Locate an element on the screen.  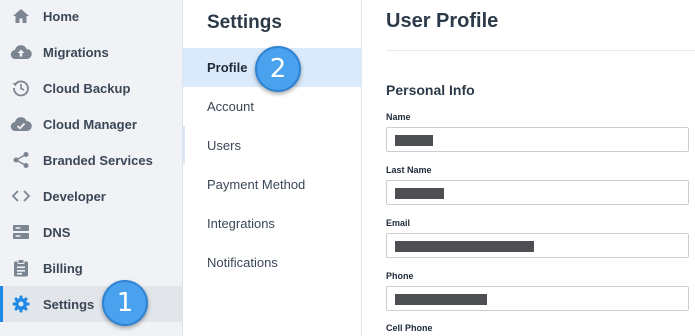
step-badge-number: 2 is located at coordinates (278, 69).